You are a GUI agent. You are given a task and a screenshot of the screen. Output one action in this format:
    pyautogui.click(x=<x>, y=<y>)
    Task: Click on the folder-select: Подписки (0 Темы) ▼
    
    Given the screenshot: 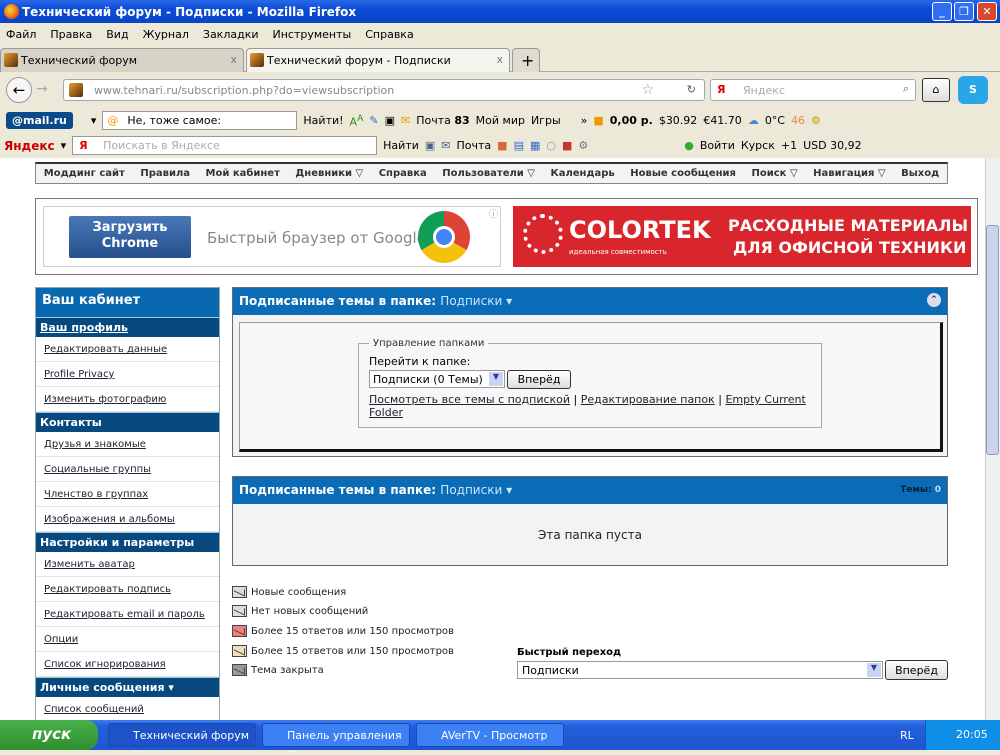 What is the action you would take?
    pyautogui.click(x=437, y=379)
    